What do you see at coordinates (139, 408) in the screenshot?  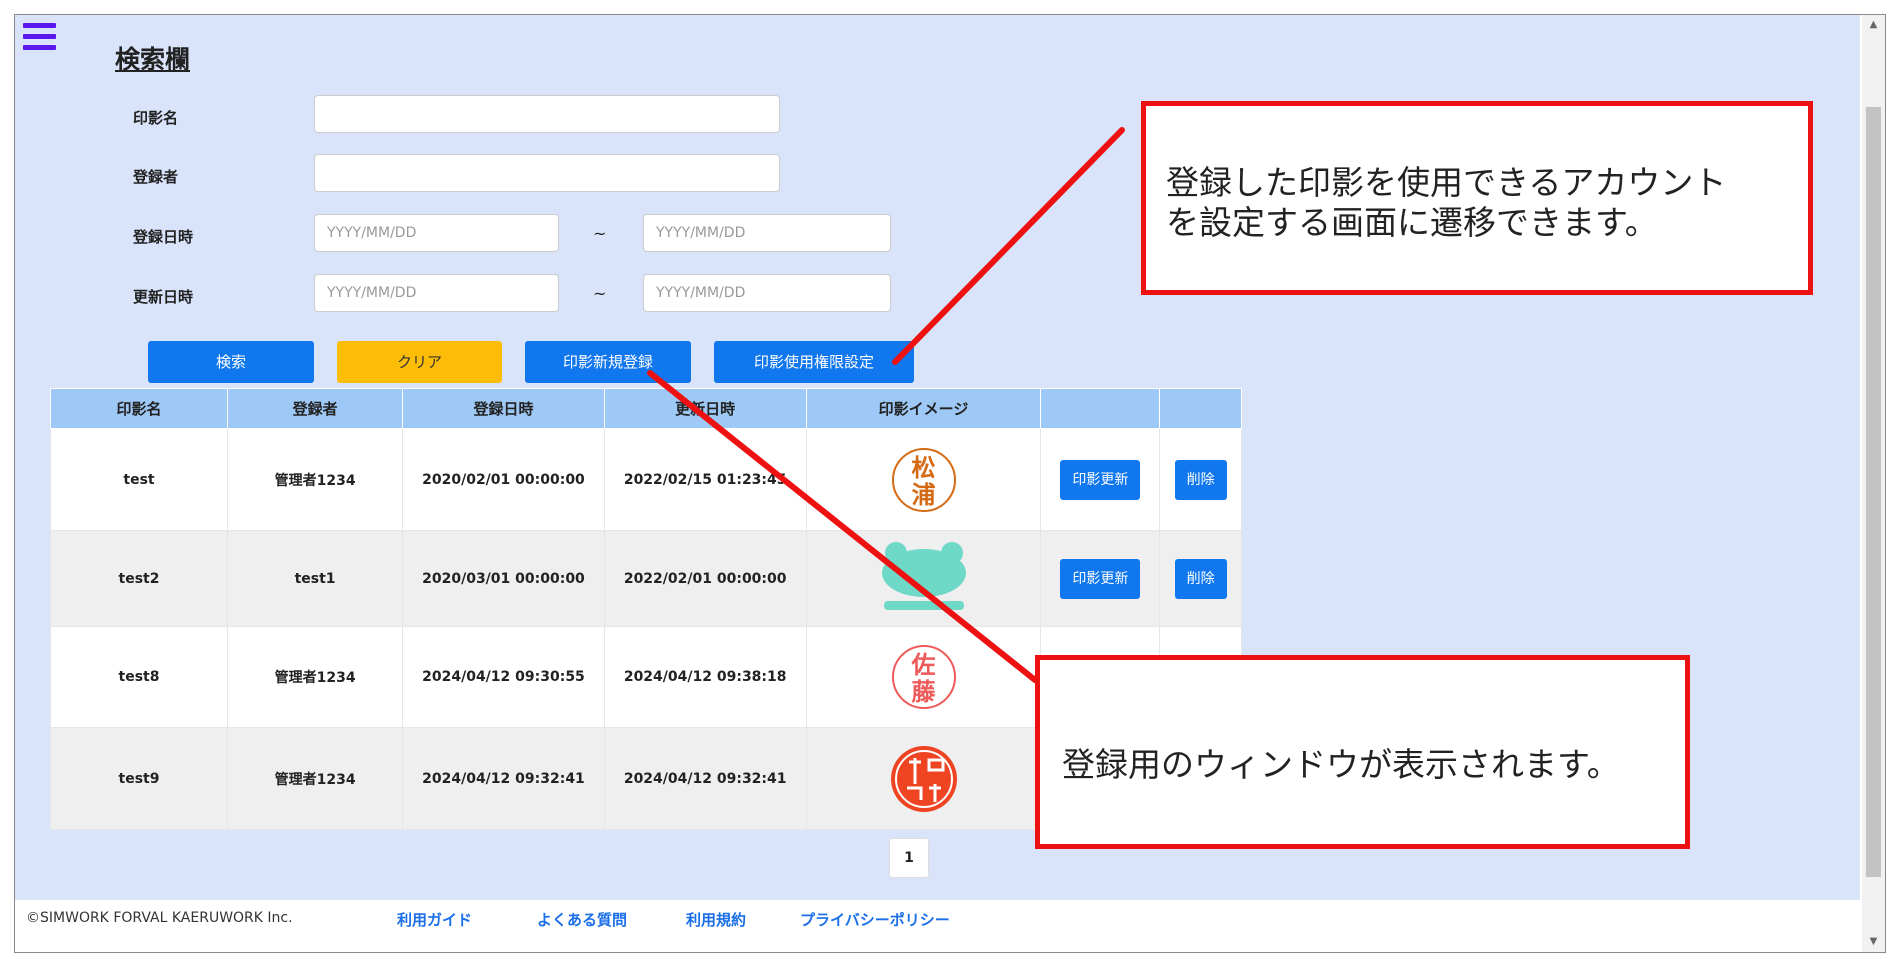 I see `column-header: 印影名` at bounding box center [139, 408].